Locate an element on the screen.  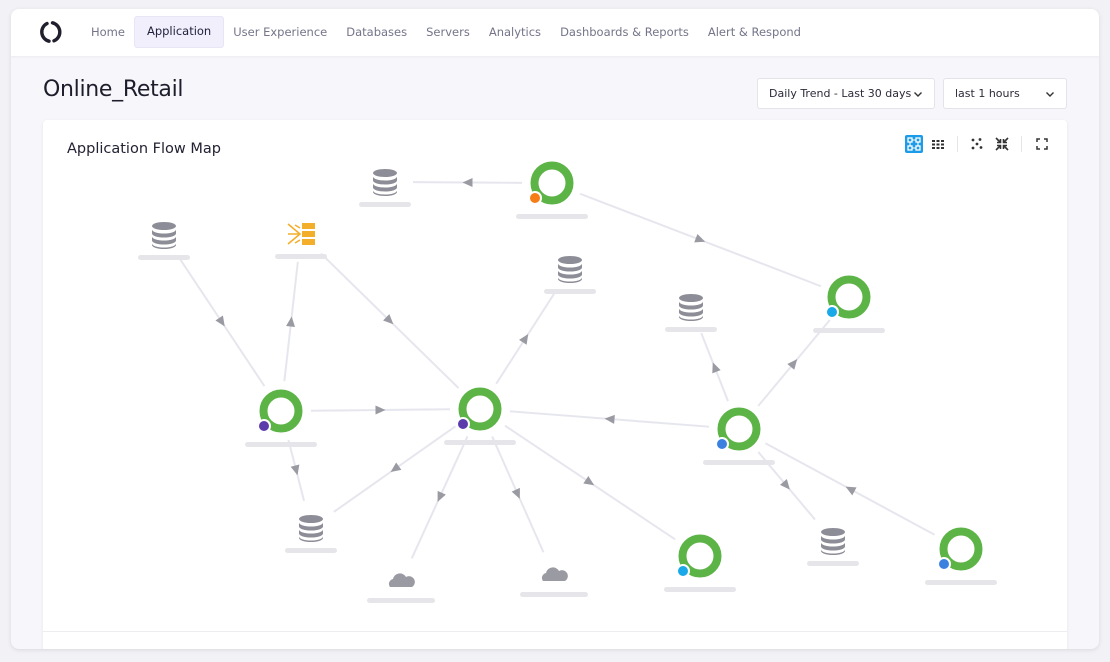
panel-divider is located at coordinates (555, 631).